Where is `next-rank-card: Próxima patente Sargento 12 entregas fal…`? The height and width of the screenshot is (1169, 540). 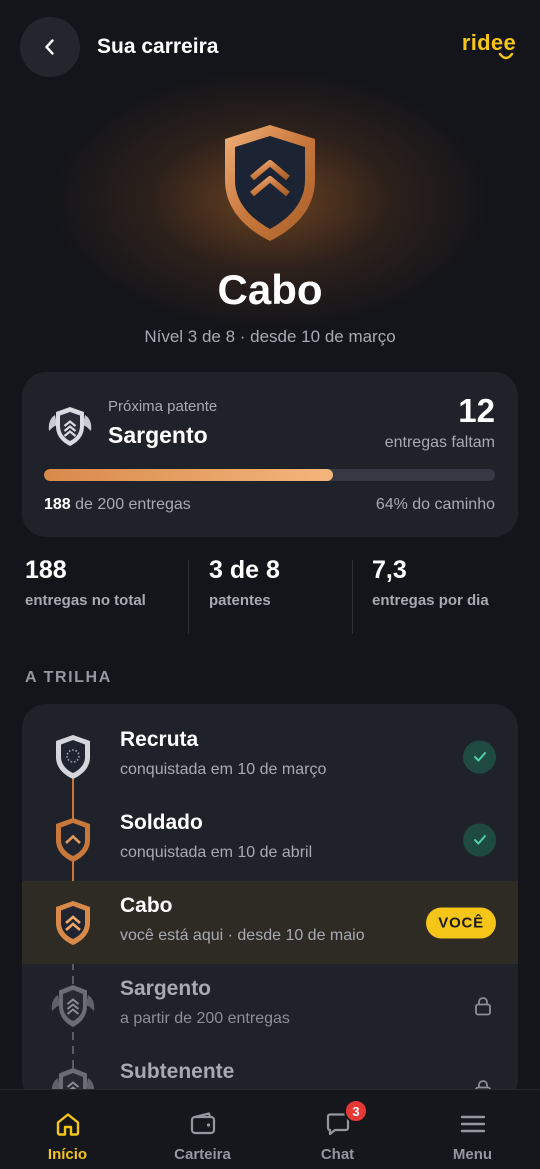 next-rank-card: Próxima patente Sargento 12 entregas fal… is located at coordinates (270, 454).